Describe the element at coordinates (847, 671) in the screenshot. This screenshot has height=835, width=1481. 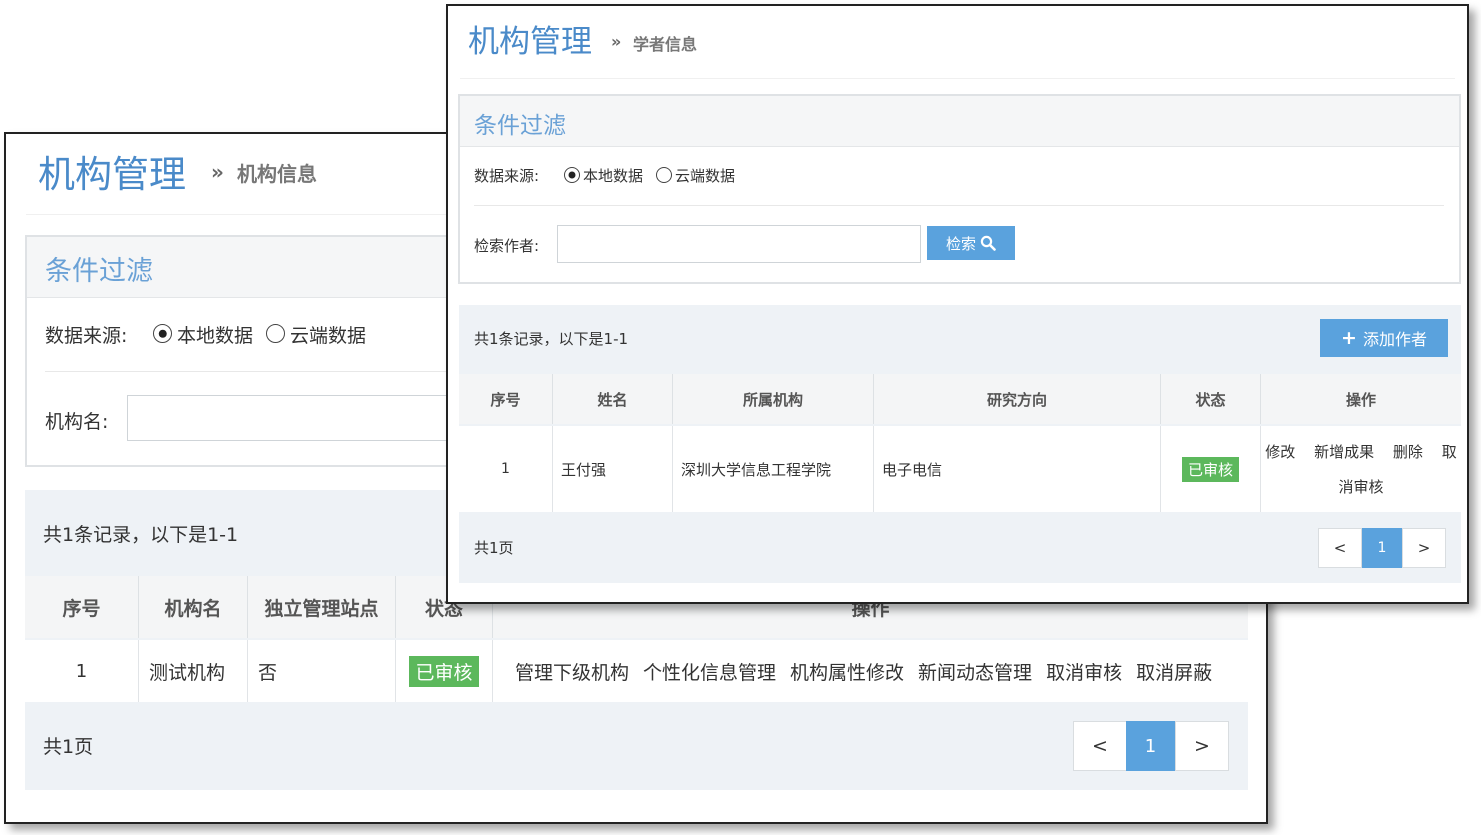
I see `action-edit-attributes: 机构属性修改` at that location.